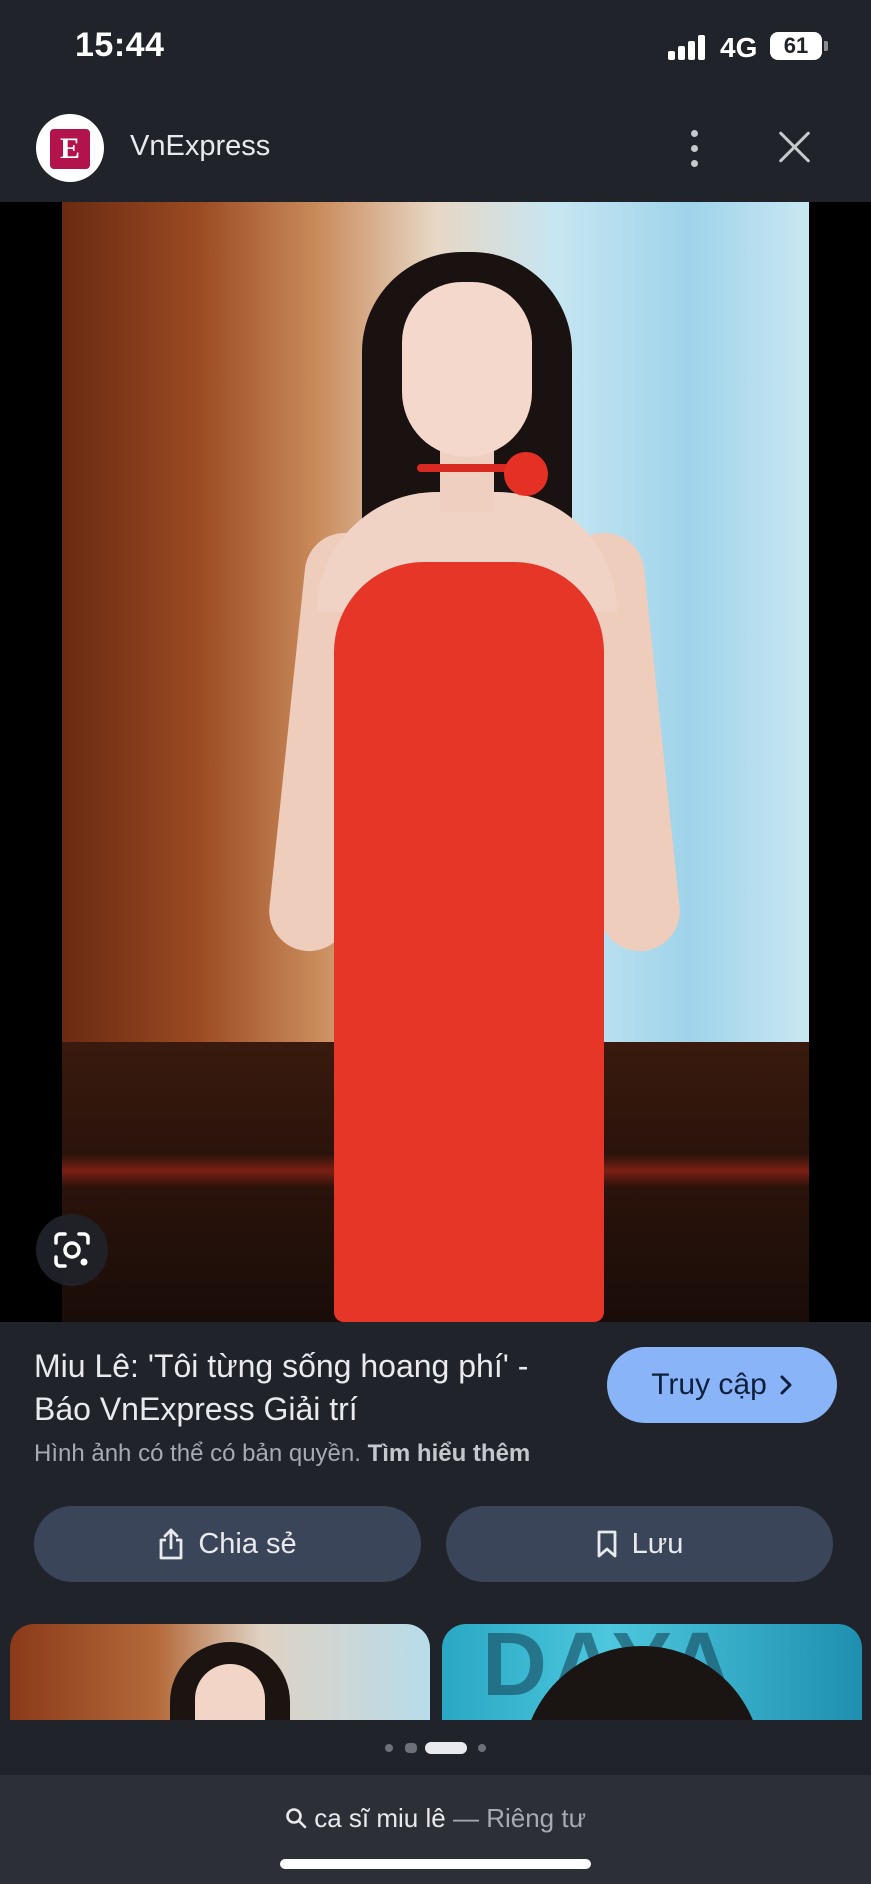 The image size is (871, 1884). Describe the element at coordinates (795, 147) in the screenshot. I see `close-icon` at that location.